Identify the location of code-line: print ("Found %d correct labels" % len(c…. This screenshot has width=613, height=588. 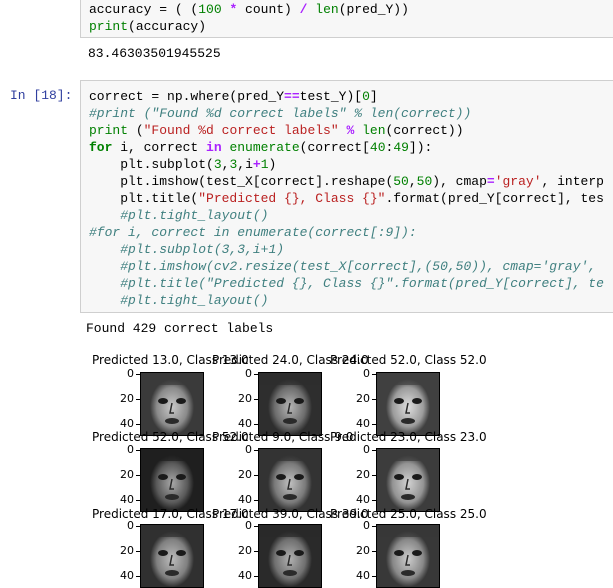
(276, 130).